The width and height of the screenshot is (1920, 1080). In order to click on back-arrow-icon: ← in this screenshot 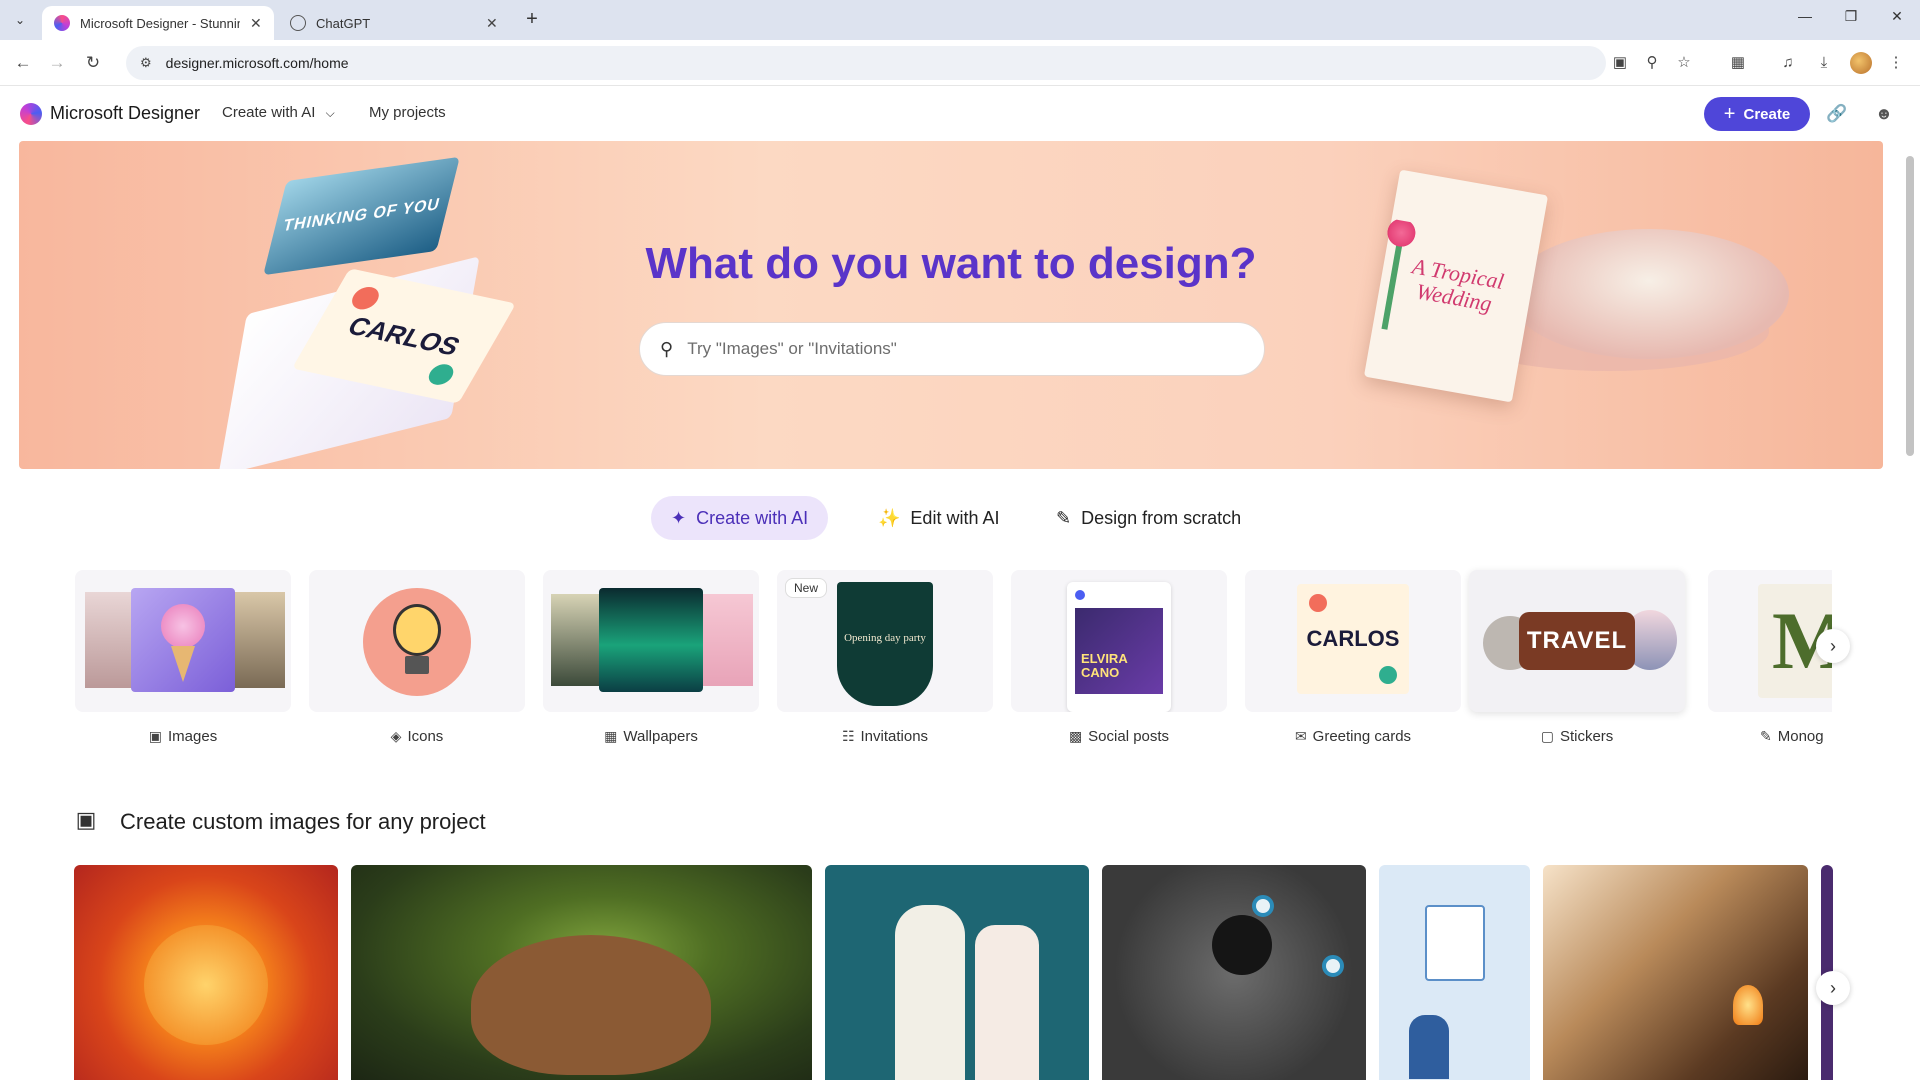, I will do `click(23, 63)`.